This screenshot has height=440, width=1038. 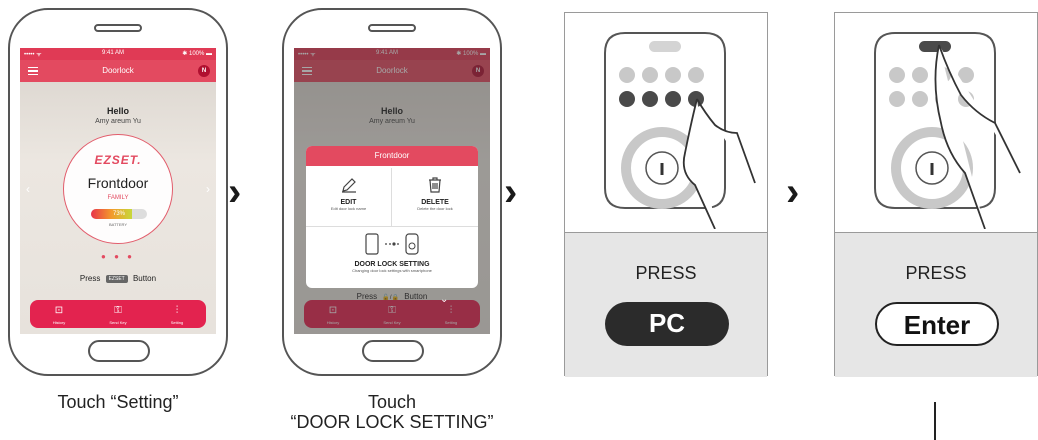 What do you see at coordinates (435, 202) in the screenshot?
I see `delete-title: DELETE` at bounding box center [435, 202].